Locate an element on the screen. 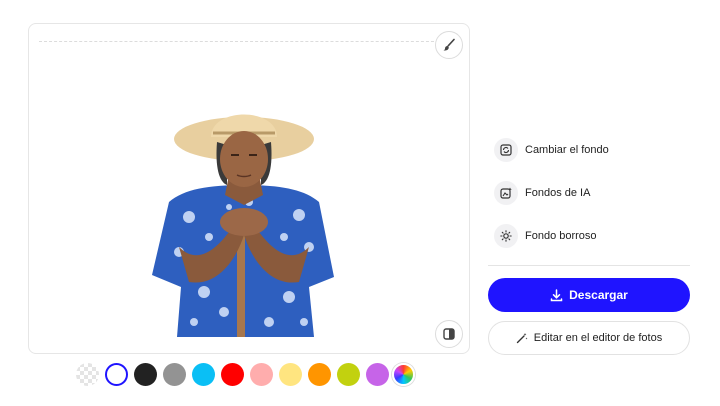 This screenshot has width=720, height=406. compare-button is located at coordinates (449, 334).